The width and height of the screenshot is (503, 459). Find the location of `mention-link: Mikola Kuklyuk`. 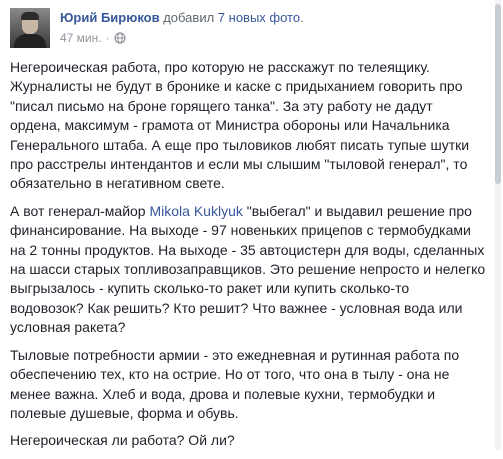

mention-link: Mikola Kuklyuk is located at coordinates (196, 211).